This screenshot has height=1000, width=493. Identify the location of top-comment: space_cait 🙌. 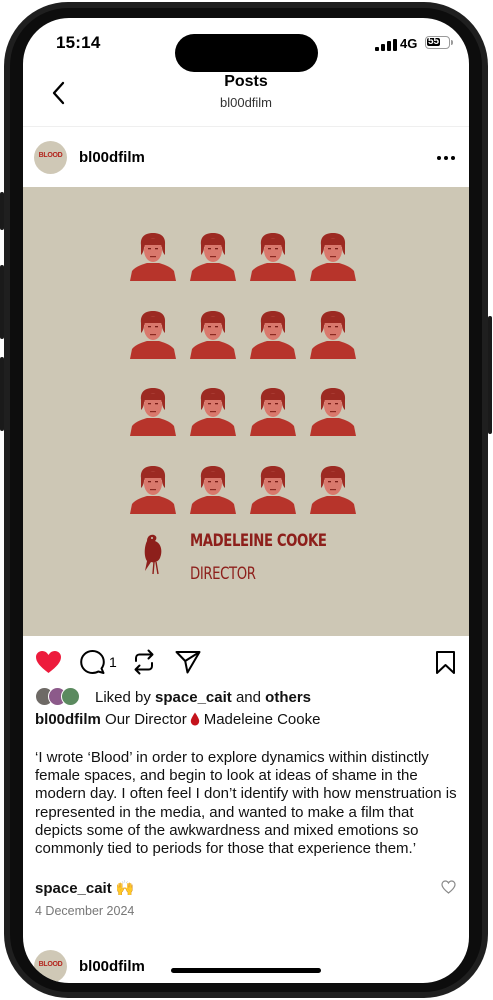
(85, 888).